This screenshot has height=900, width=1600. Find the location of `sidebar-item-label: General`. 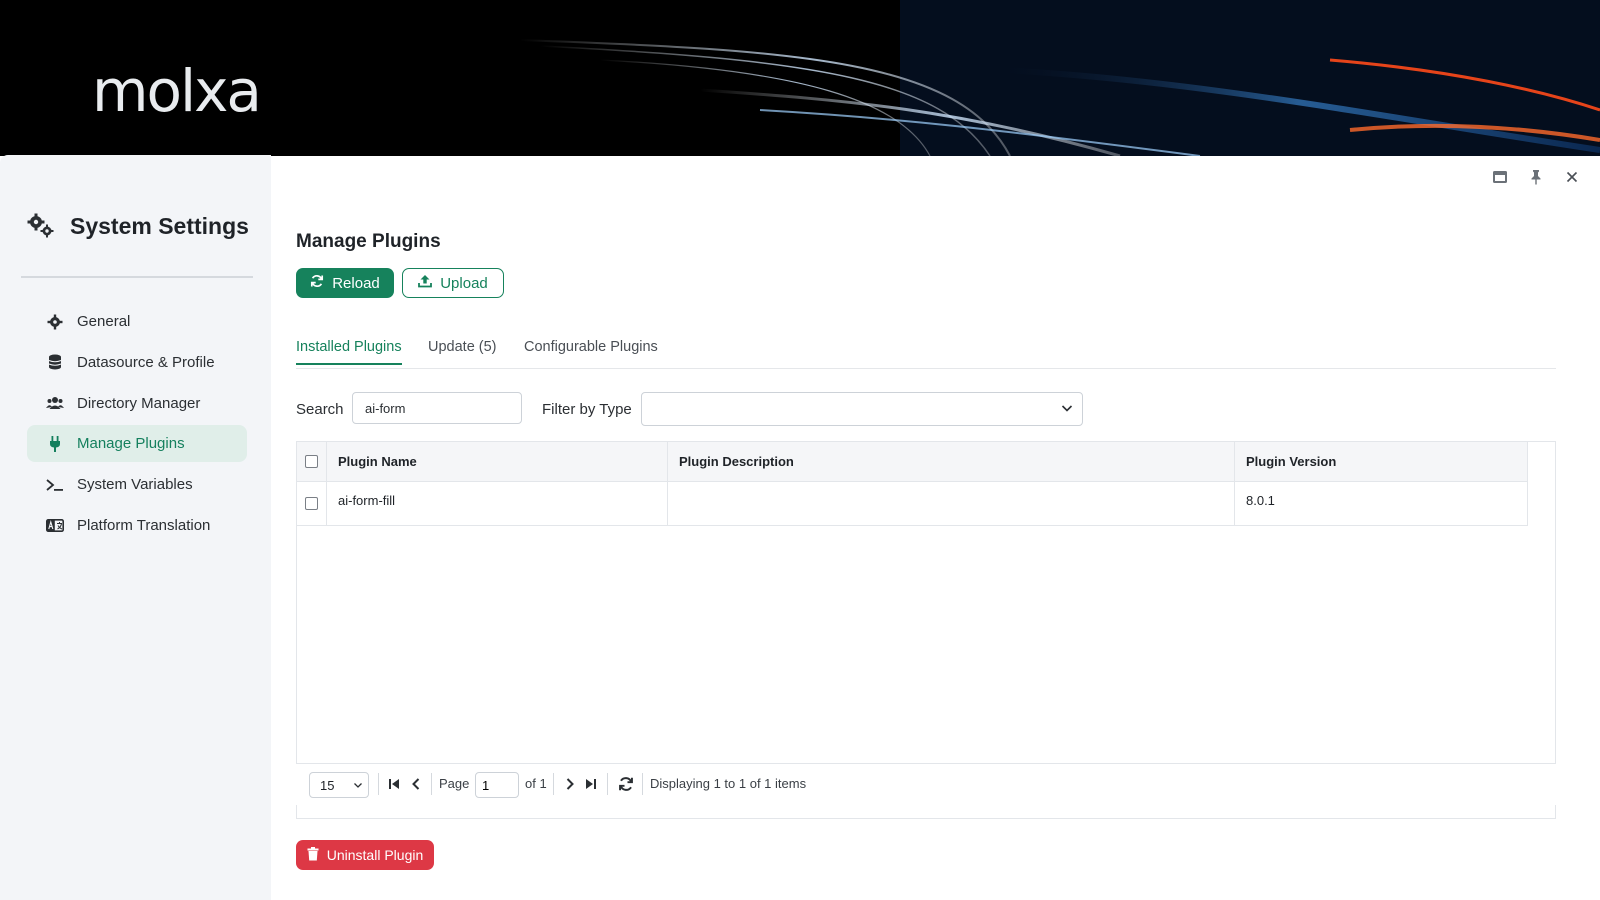

sidebar-item-label: General is located at coordinates (104, 321).